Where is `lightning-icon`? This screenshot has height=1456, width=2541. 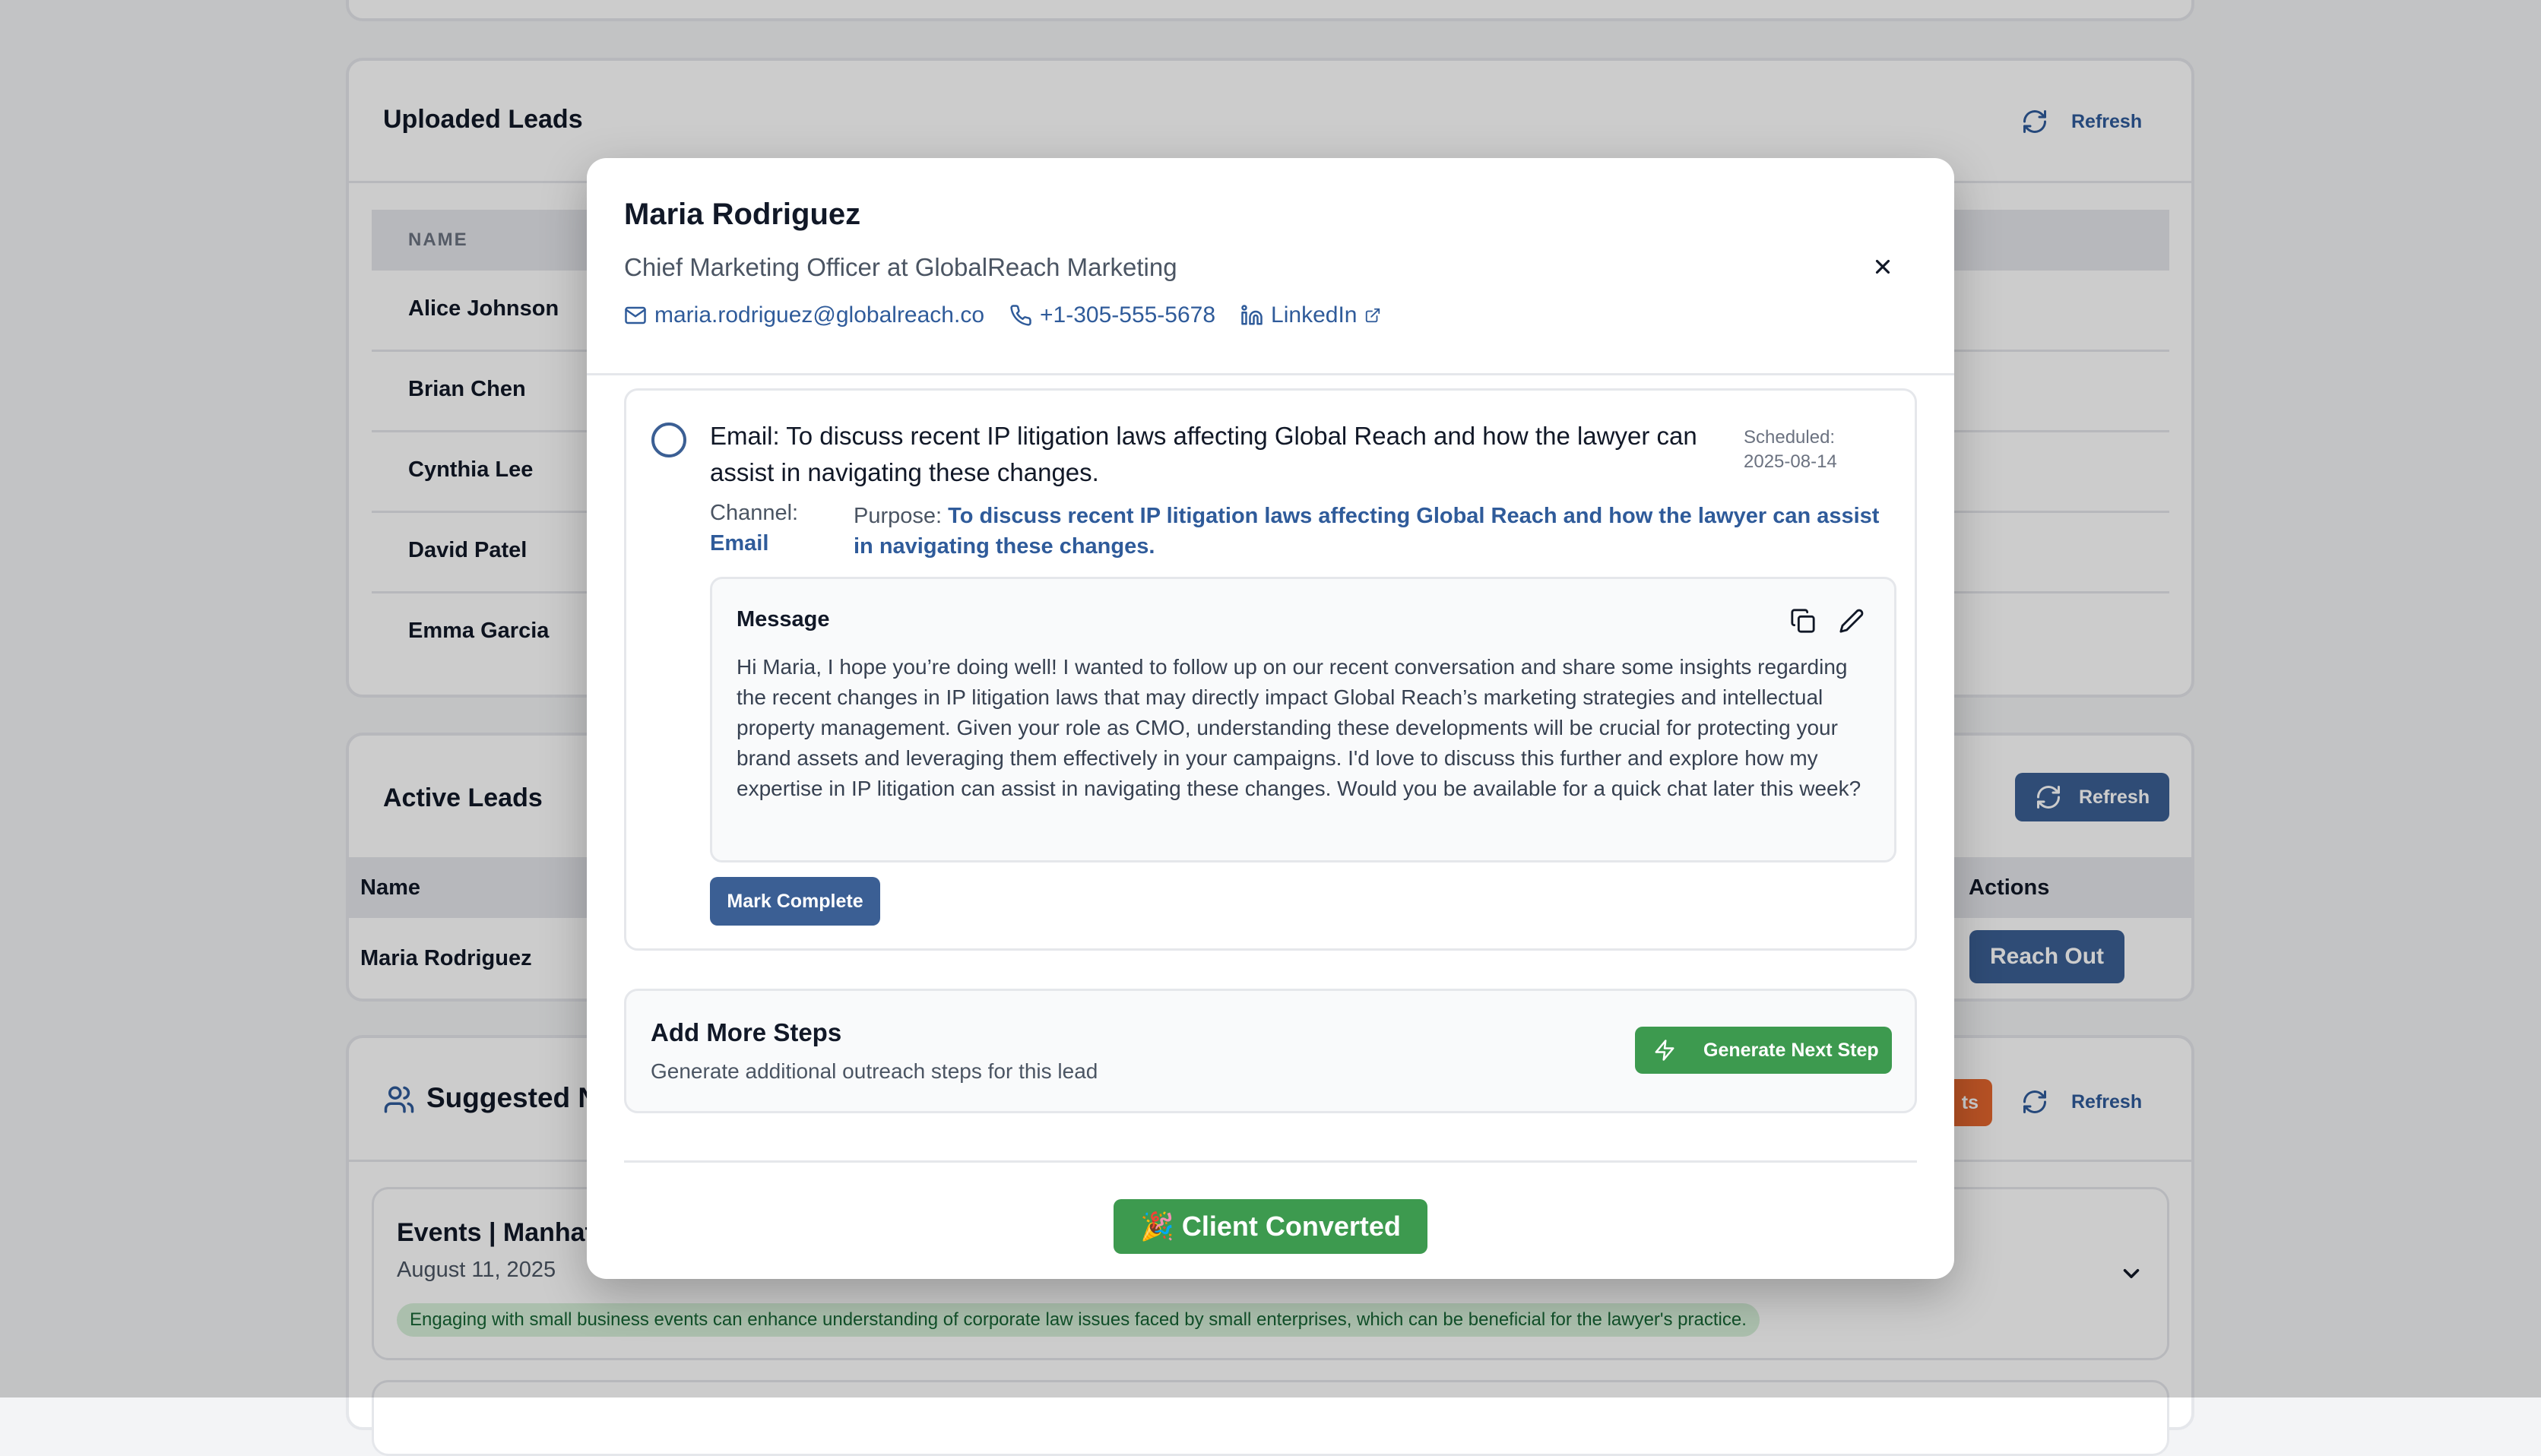 lightning-icon is located at coordinates (1664, 1050).